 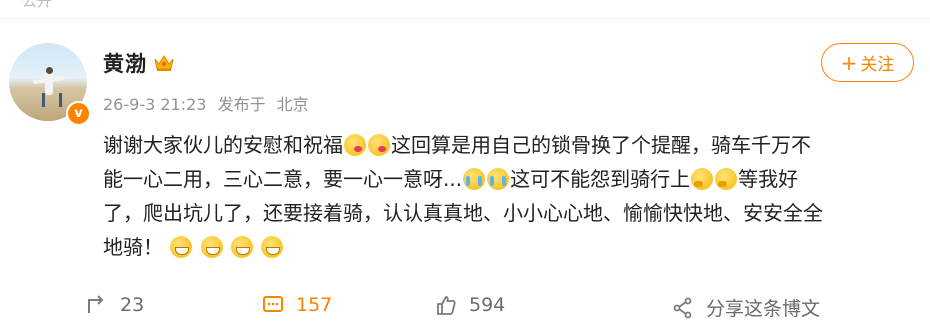 What do you see at coordinates (463, 213) in the screenshot?
I see `post-text-segment: 了，爬出坑儿了，还要接着骑，认认真真地、小小心心地、愉愉快快地、安安全全` at bounding box center [463, 213].